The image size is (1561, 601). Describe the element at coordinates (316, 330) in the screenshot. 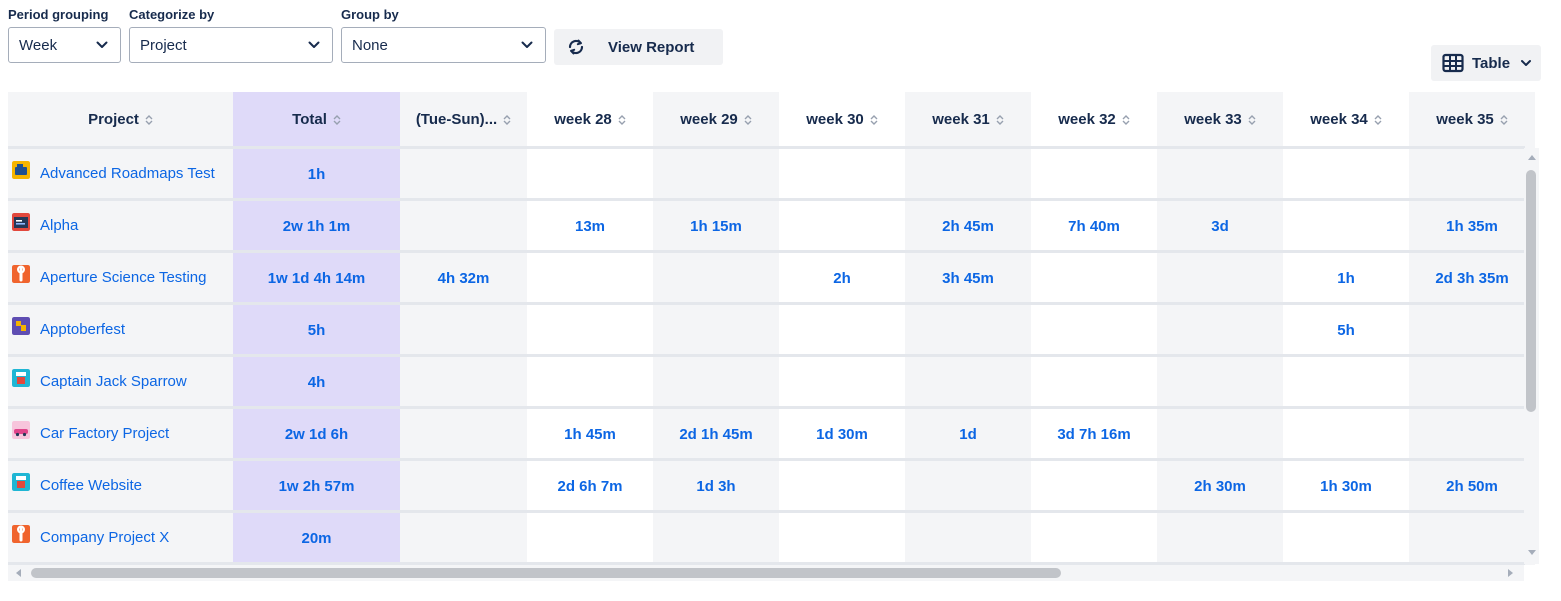

I see `total-cell: 5h` at that location.